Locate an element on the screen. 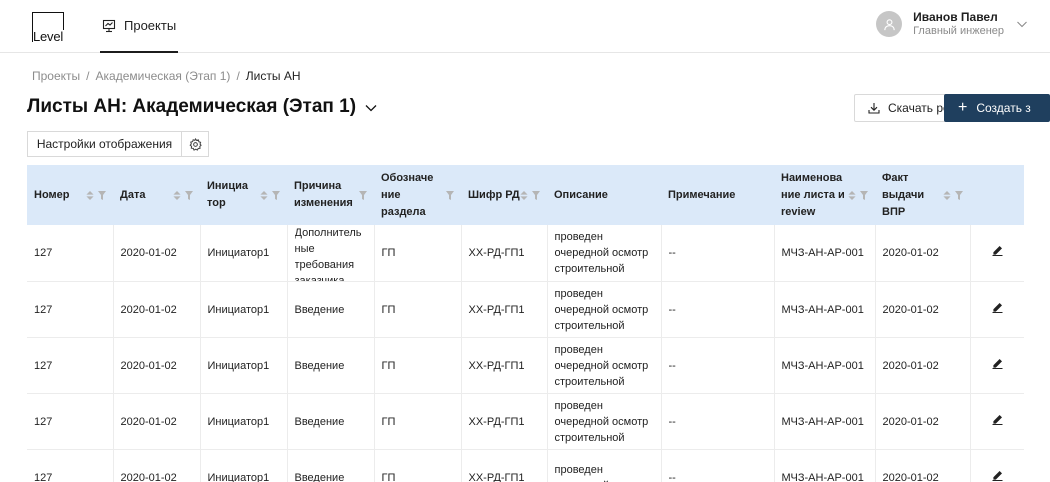  column-header-actions is located at coordinates (997, 195).